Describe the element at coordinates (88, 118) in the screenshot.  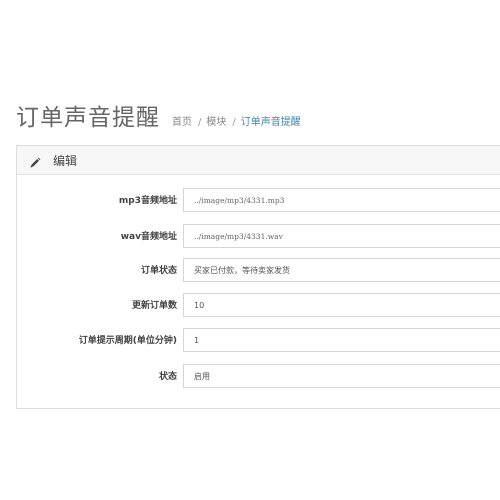
I see `page-title: 订单声音提醒` at that location.